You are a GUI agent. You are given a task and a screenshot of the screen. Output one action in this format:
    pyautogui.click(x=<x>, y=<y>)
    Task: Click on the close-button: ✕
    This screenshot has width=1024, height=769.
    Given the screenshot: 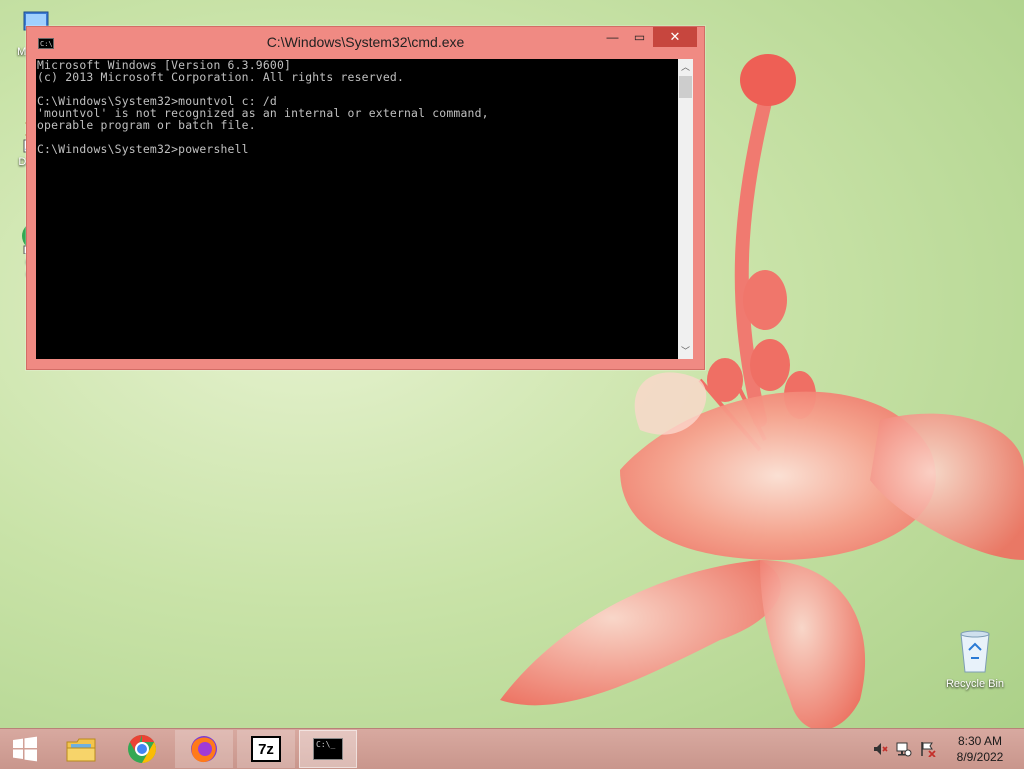 What is the action you would take?
    pyautogui.click(x=675, y=37)
    